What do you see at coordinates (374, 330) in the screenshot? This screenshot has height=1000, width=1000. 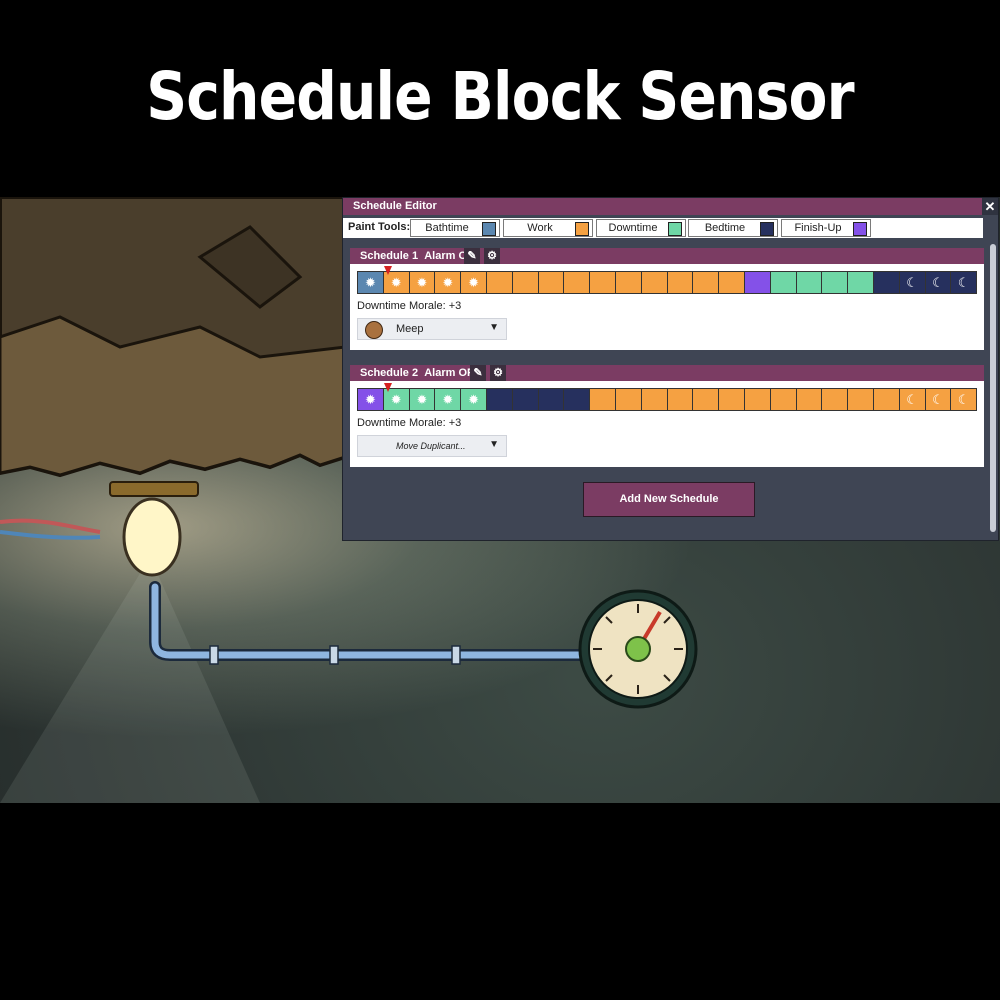 I see `duplicant-avatar` at bounding box center [374, 330].